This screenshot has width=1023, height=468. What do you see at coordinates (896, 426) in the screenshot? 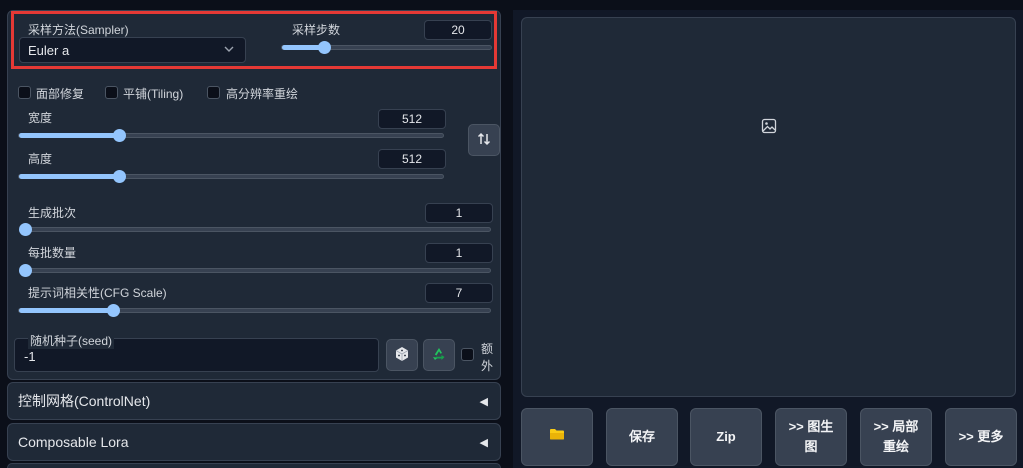
I see `send-to-inpaint-label-1: >> 局部` at bounding box center [896, 426].